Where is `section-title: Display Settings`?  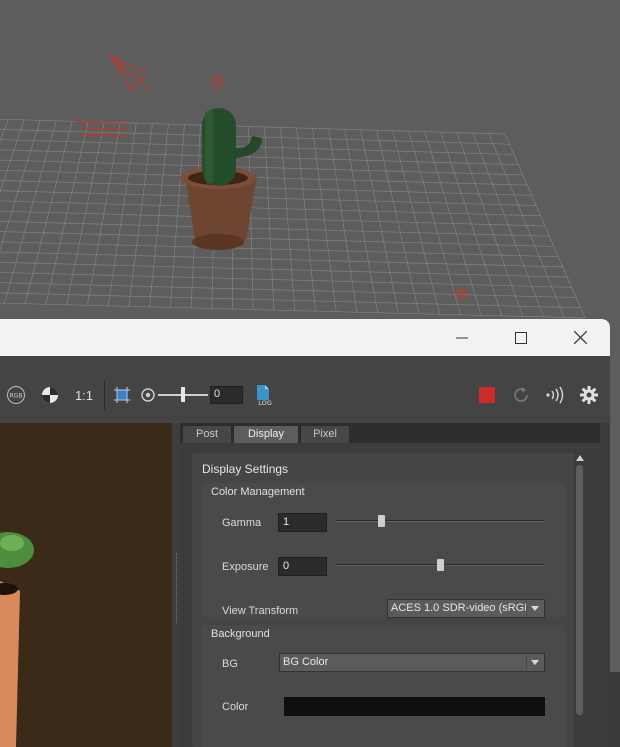
section-title: Display Settings is located at coordinates (245, 469).